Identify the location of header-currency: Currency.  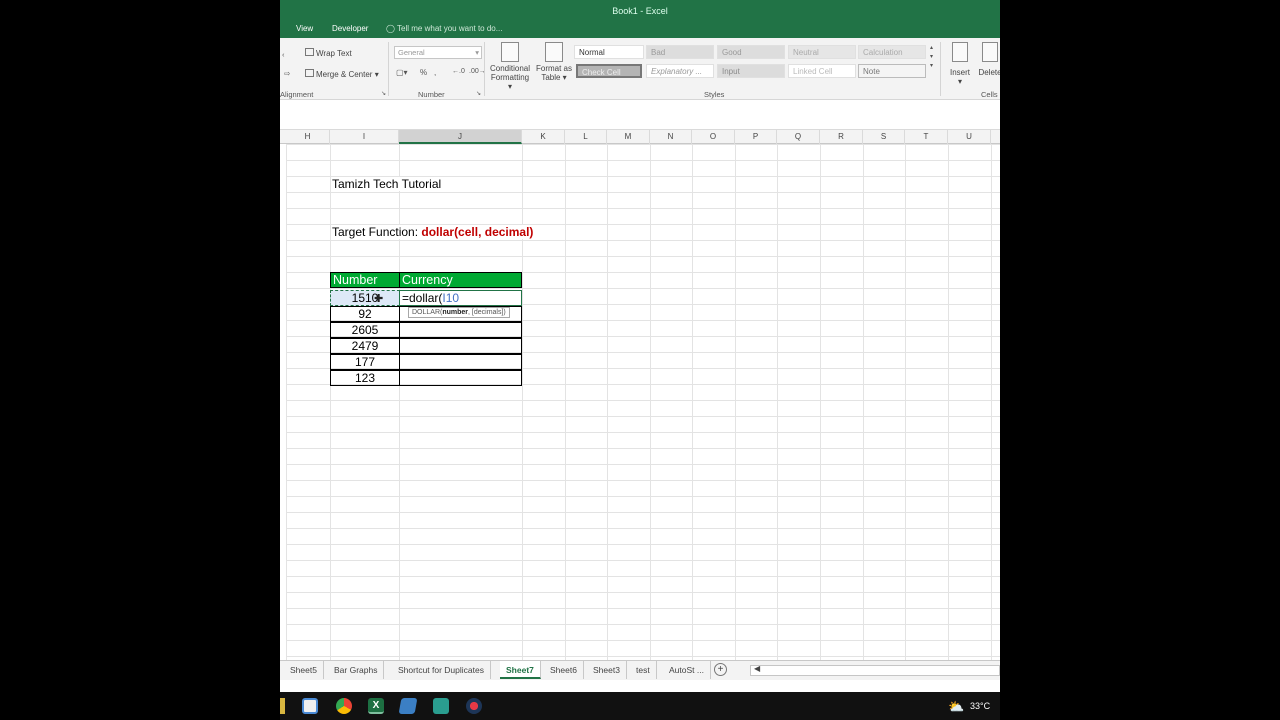
(460, 280).